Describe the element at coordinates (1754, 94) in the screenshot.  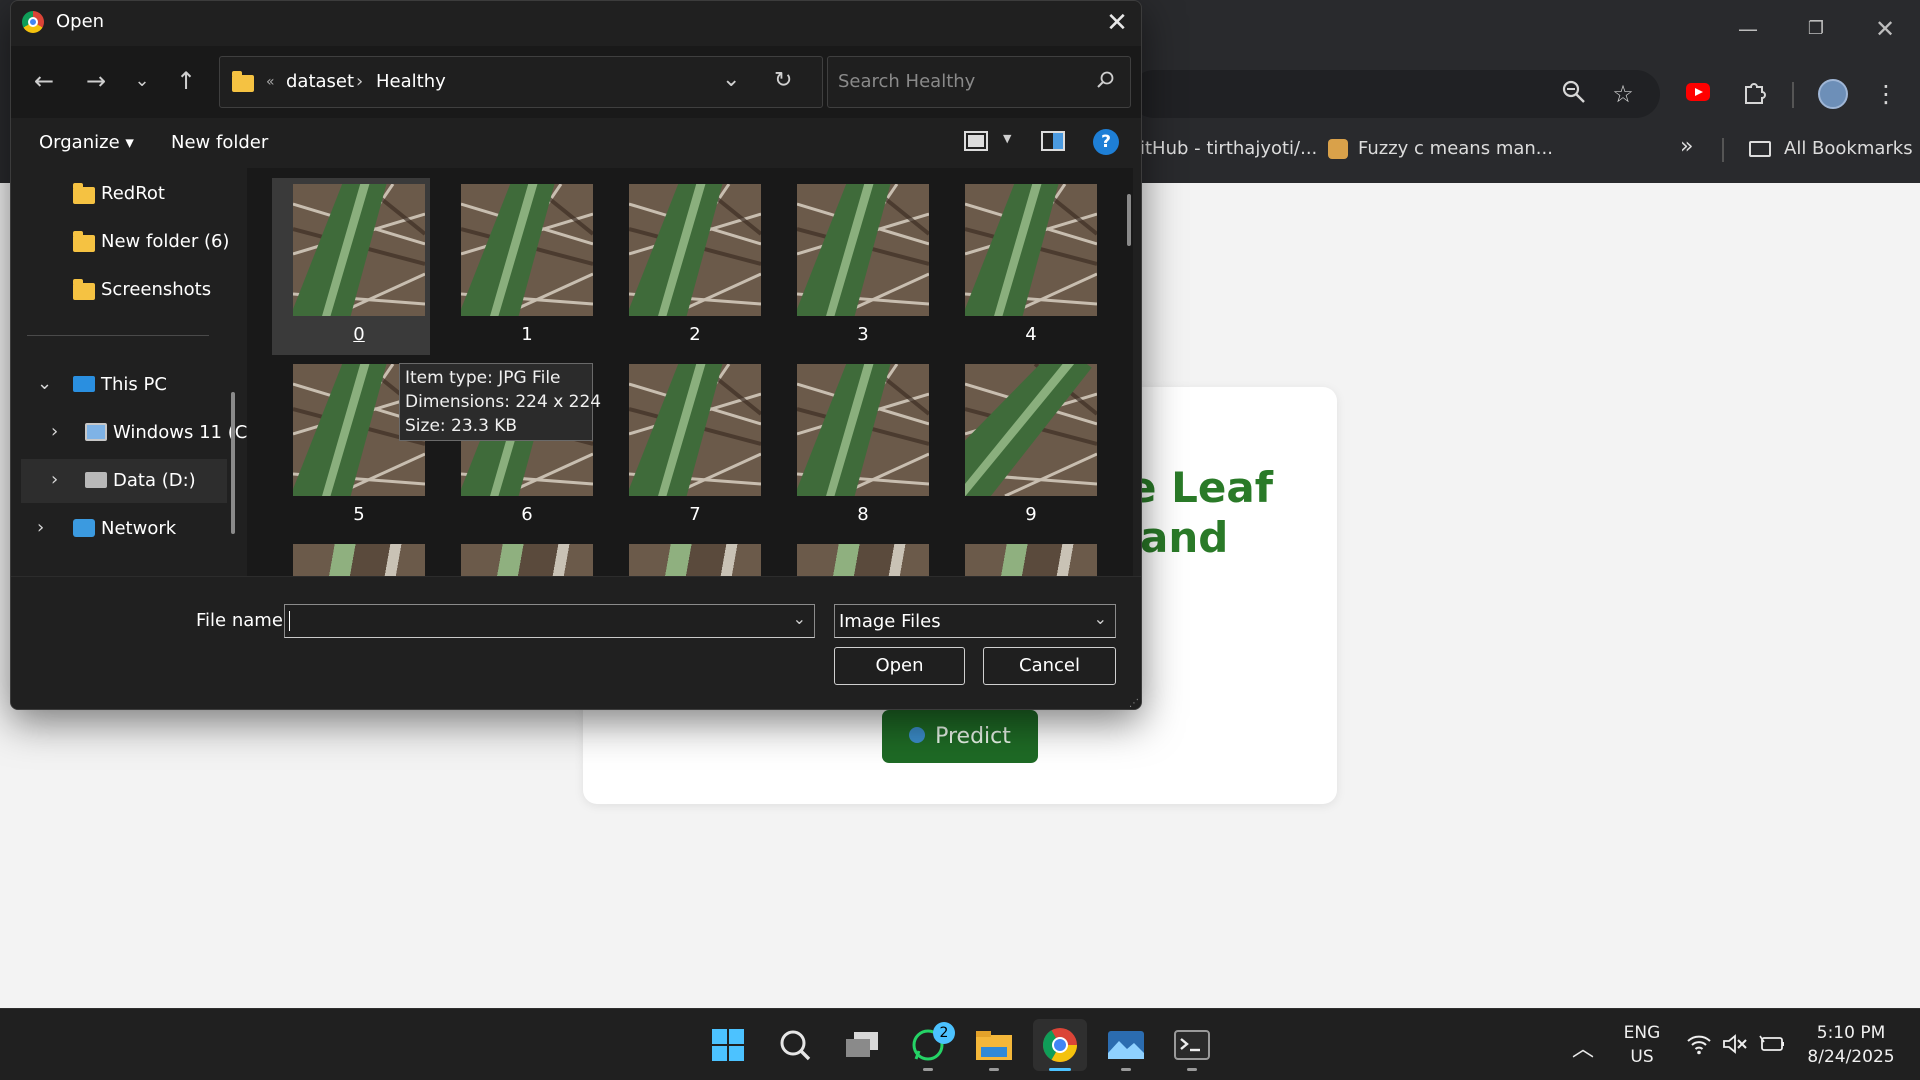
I see `extensions-puzzle-icon` at that location.